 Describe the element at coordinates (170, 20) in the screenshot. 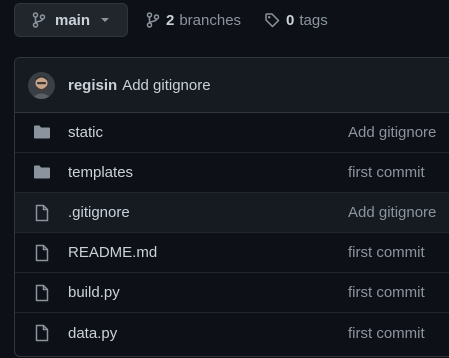

I see `branches-count: 2` at that location.